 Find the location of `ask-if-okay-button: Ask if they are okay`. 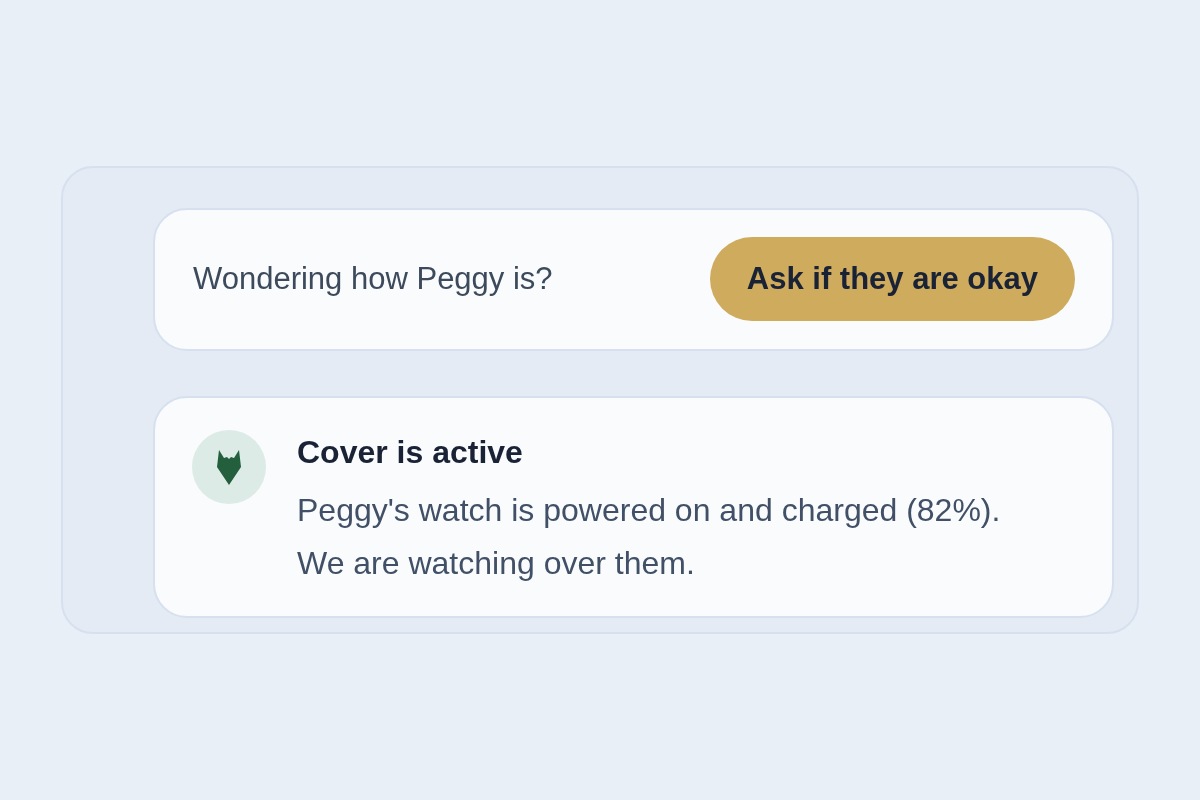

ask-if-okay-button: Ask if they are okay is located at coordinates (892, 279).